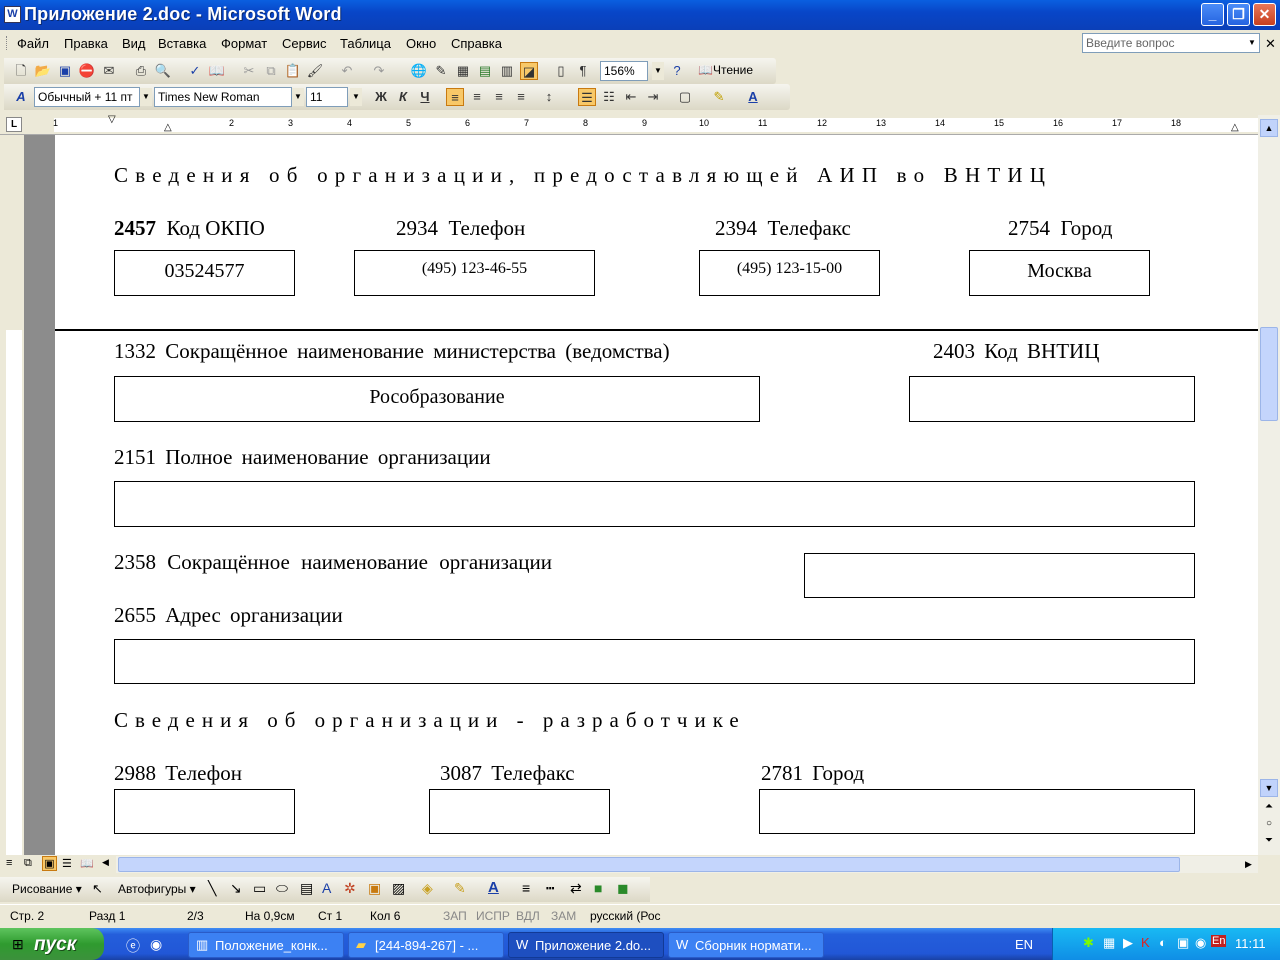 This screenshot has width=1280, height=960. What do you see at coordinates (134, 43) in the screenshot?
I see `menu-view: Вид` at bounding box center [134, 43].